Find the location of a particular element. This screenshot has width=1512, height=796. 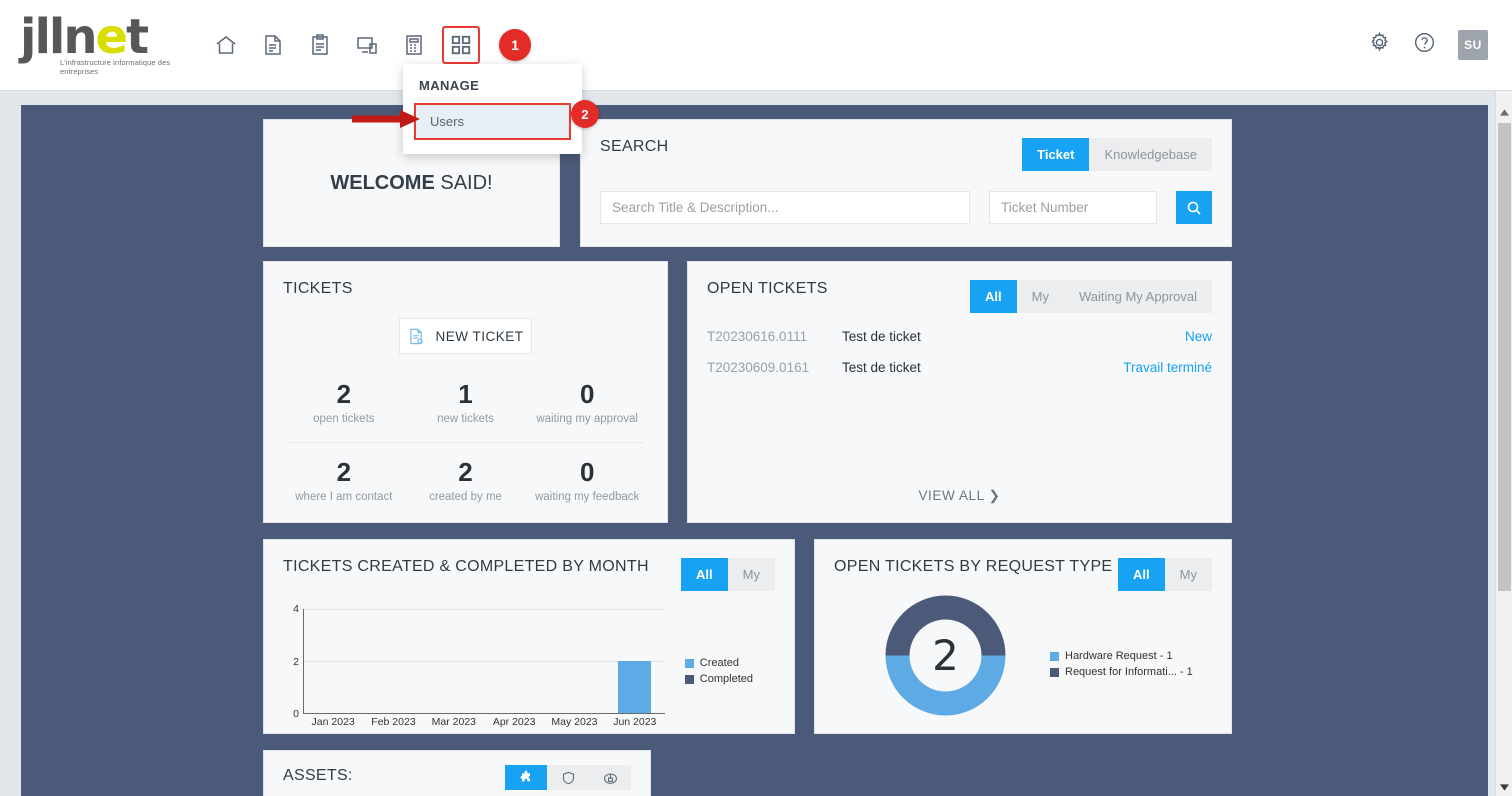

new-ticket-button: NEW TICKET is located at coordinates (465, 336).